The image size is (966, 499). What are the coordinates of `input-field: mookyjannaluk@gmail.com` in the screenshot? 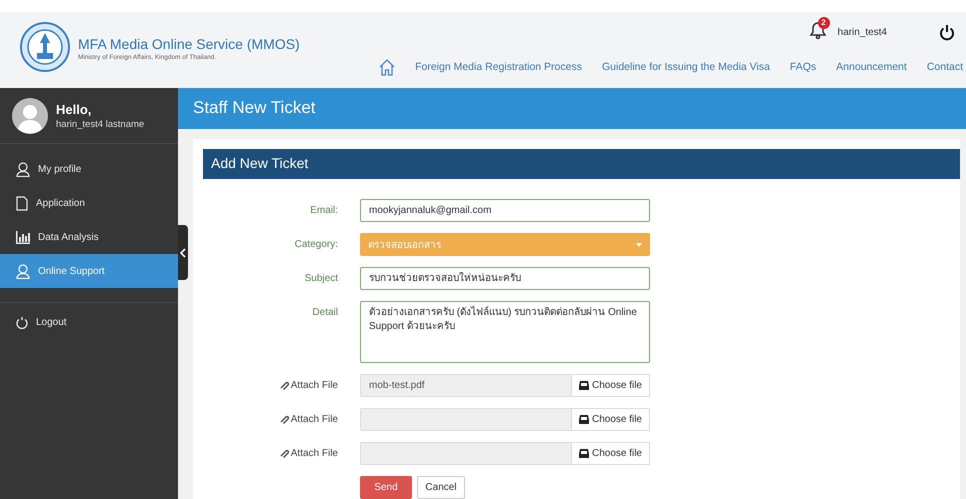 It's located at (505, 210).